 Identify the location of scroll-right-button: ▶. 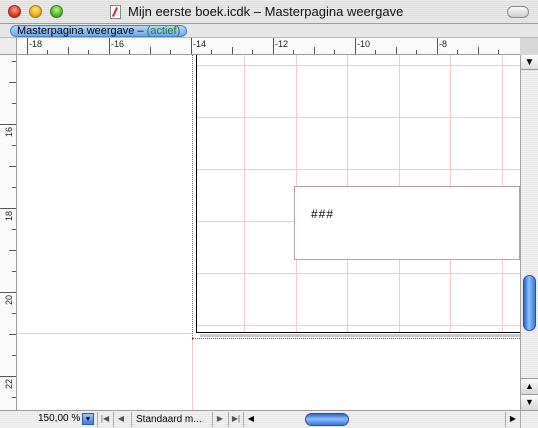
(512, 419).